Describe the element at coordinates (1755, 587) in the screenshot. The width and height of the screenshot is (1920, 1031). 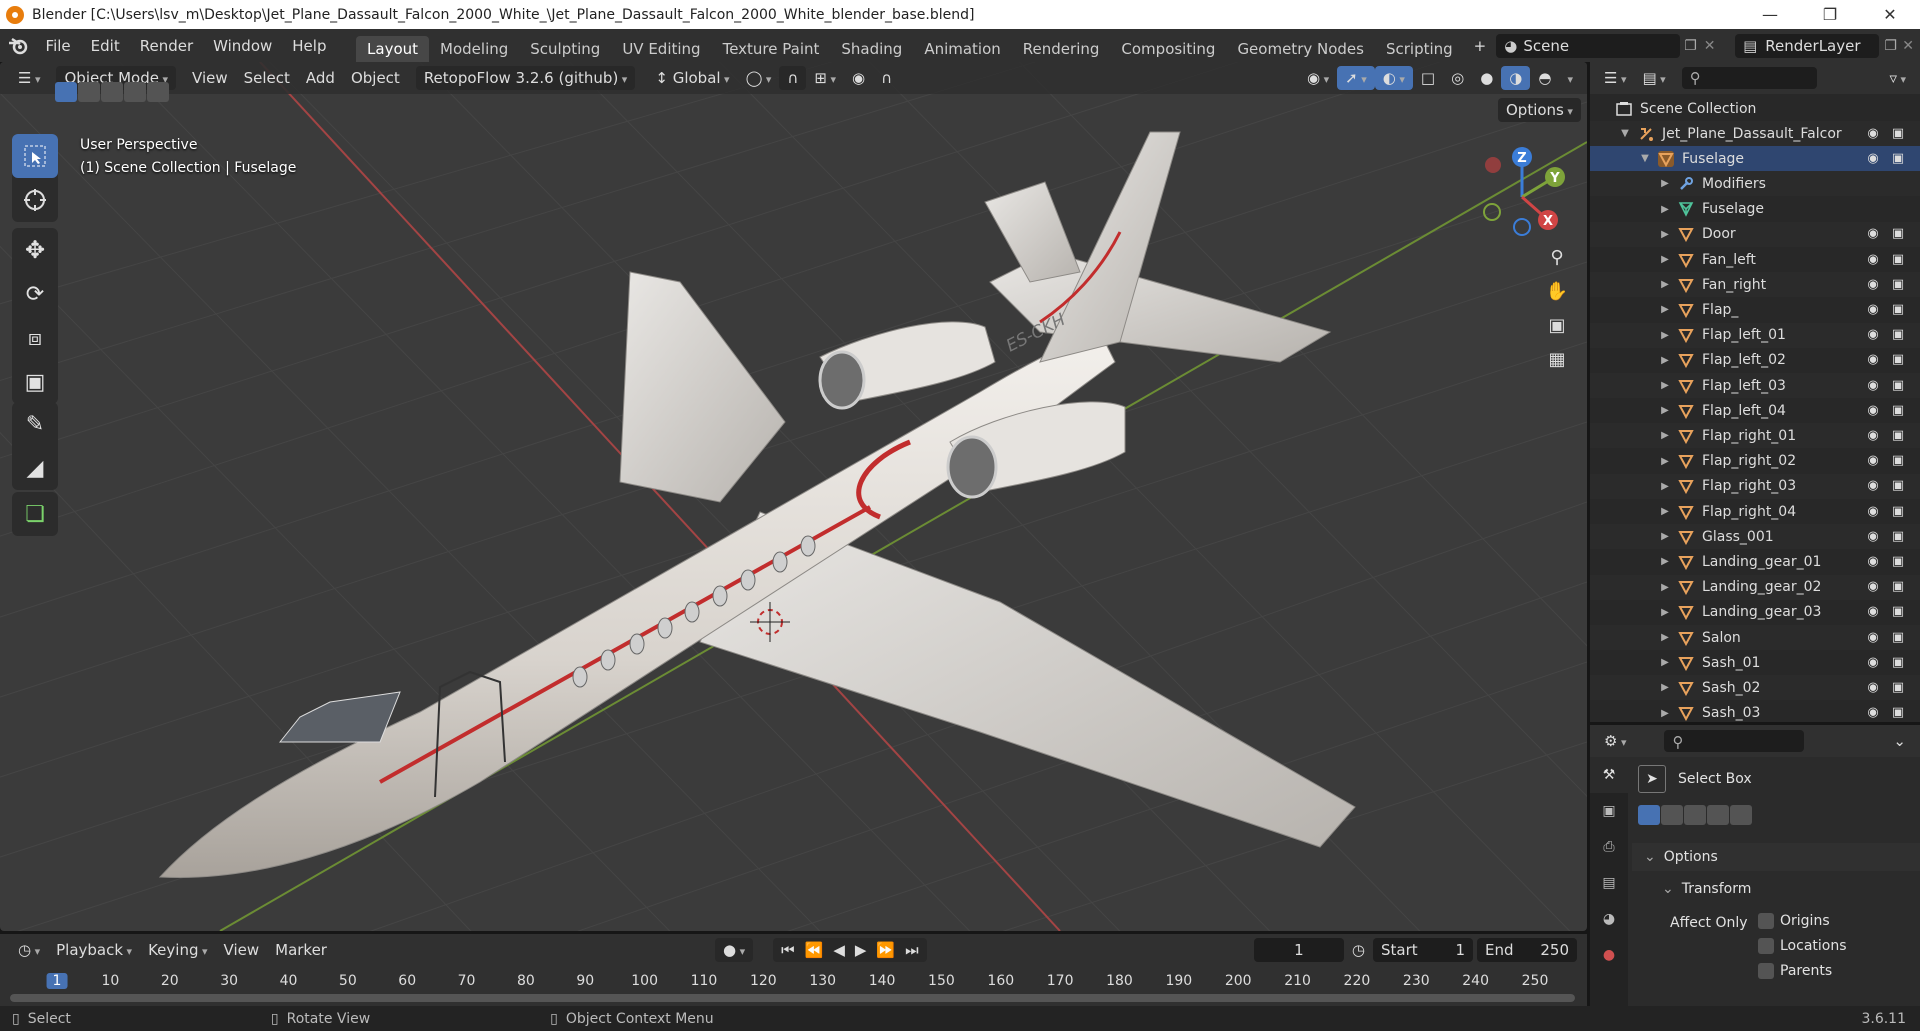
I see `outliner-row: ▶ Landing_gear_02 ◉ ▣` at that location.